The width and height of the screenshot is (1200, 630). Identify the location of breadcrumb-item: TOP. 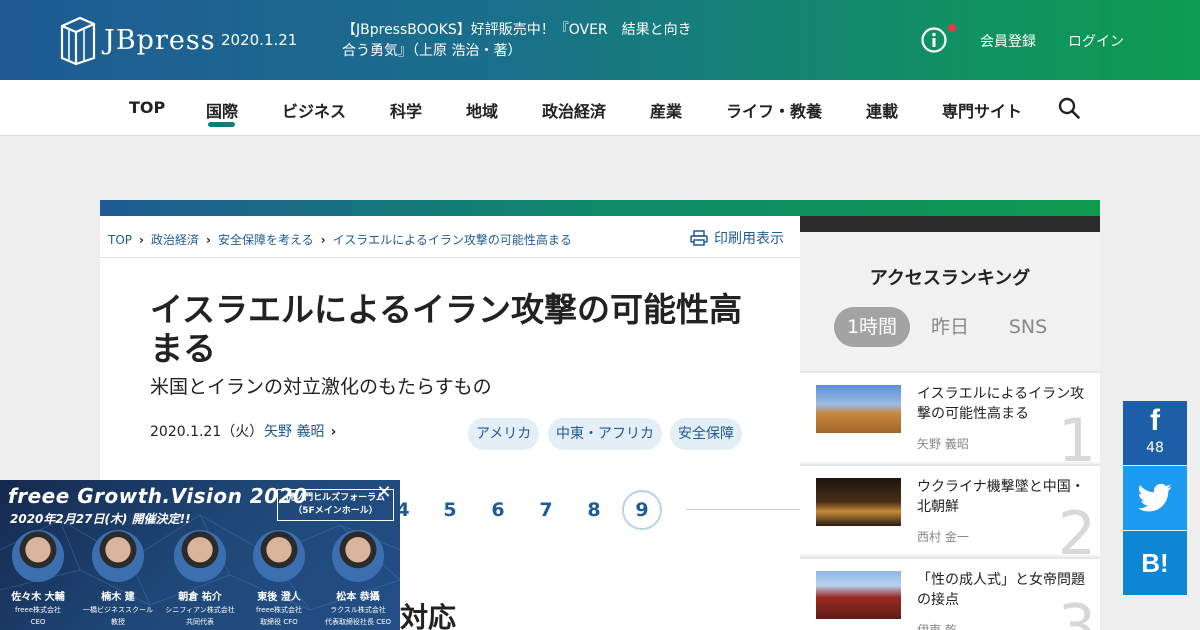
(120, 240).